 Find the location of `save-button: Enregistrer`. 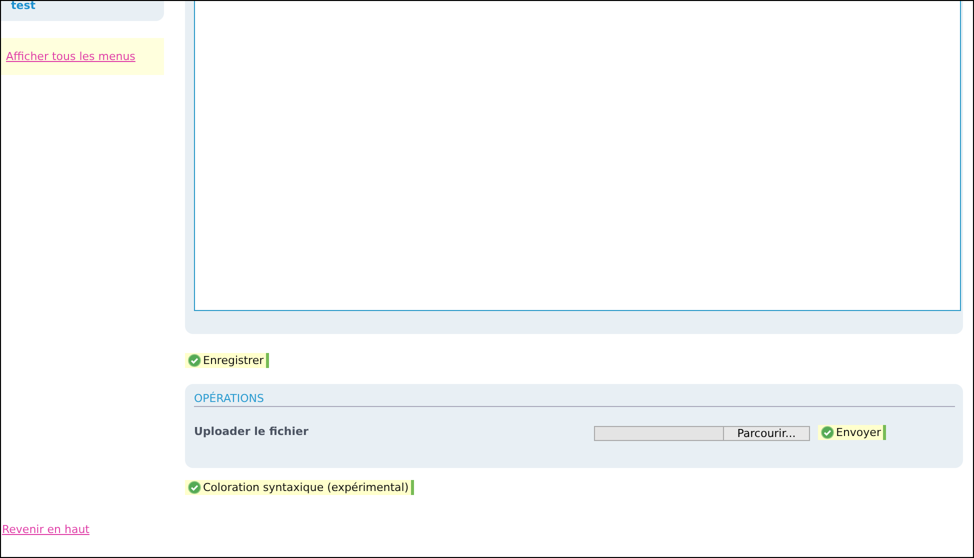

save-button: Enregistrer is located at coordinates (227, 360).